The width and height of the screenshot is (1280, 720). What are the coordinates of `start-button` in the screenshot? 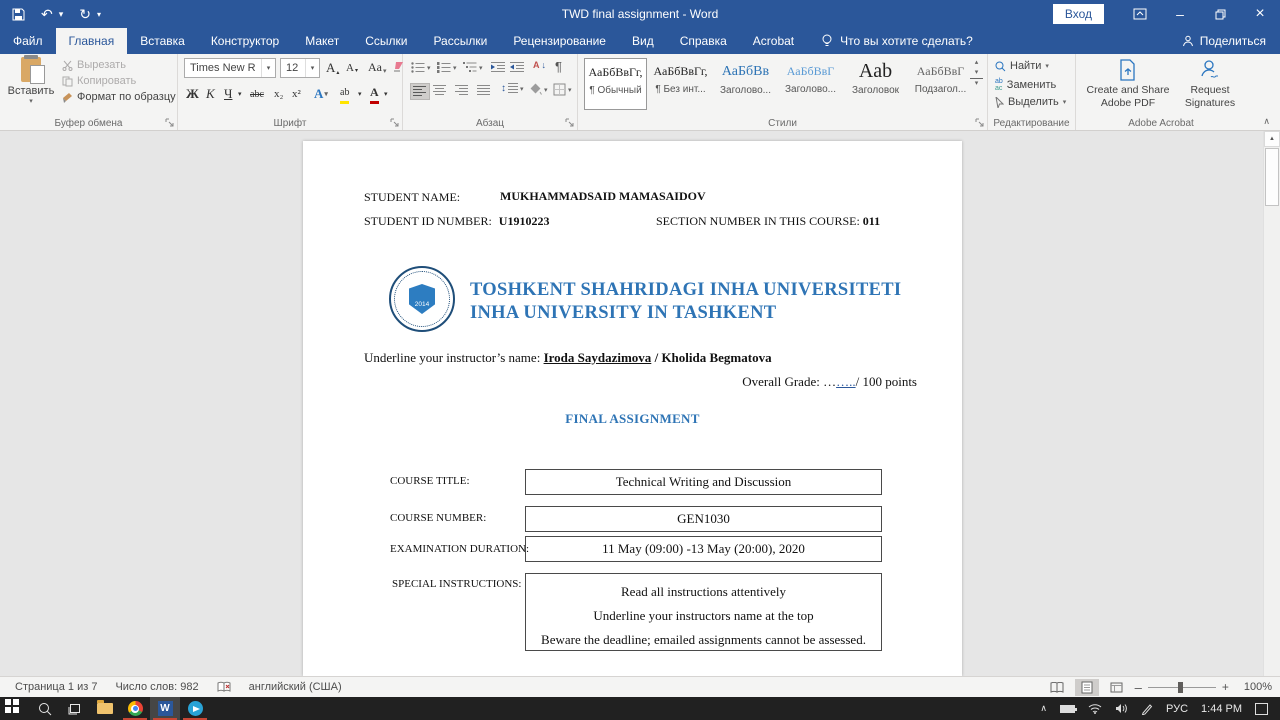 It's located at (15, 708).